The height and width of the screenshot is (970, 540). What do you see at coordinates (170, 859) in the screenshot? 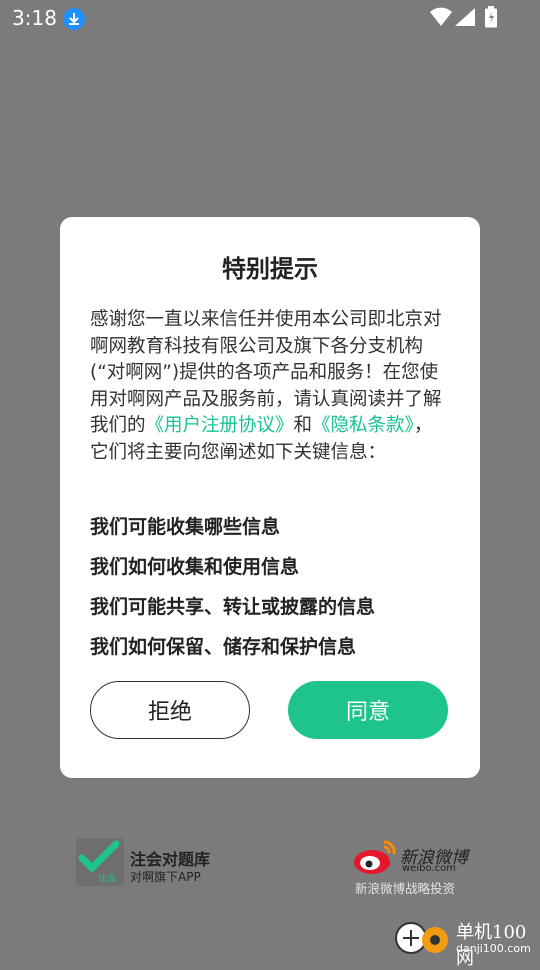
I see `app-name: 注会对题库` at bounding box center [170, 859].